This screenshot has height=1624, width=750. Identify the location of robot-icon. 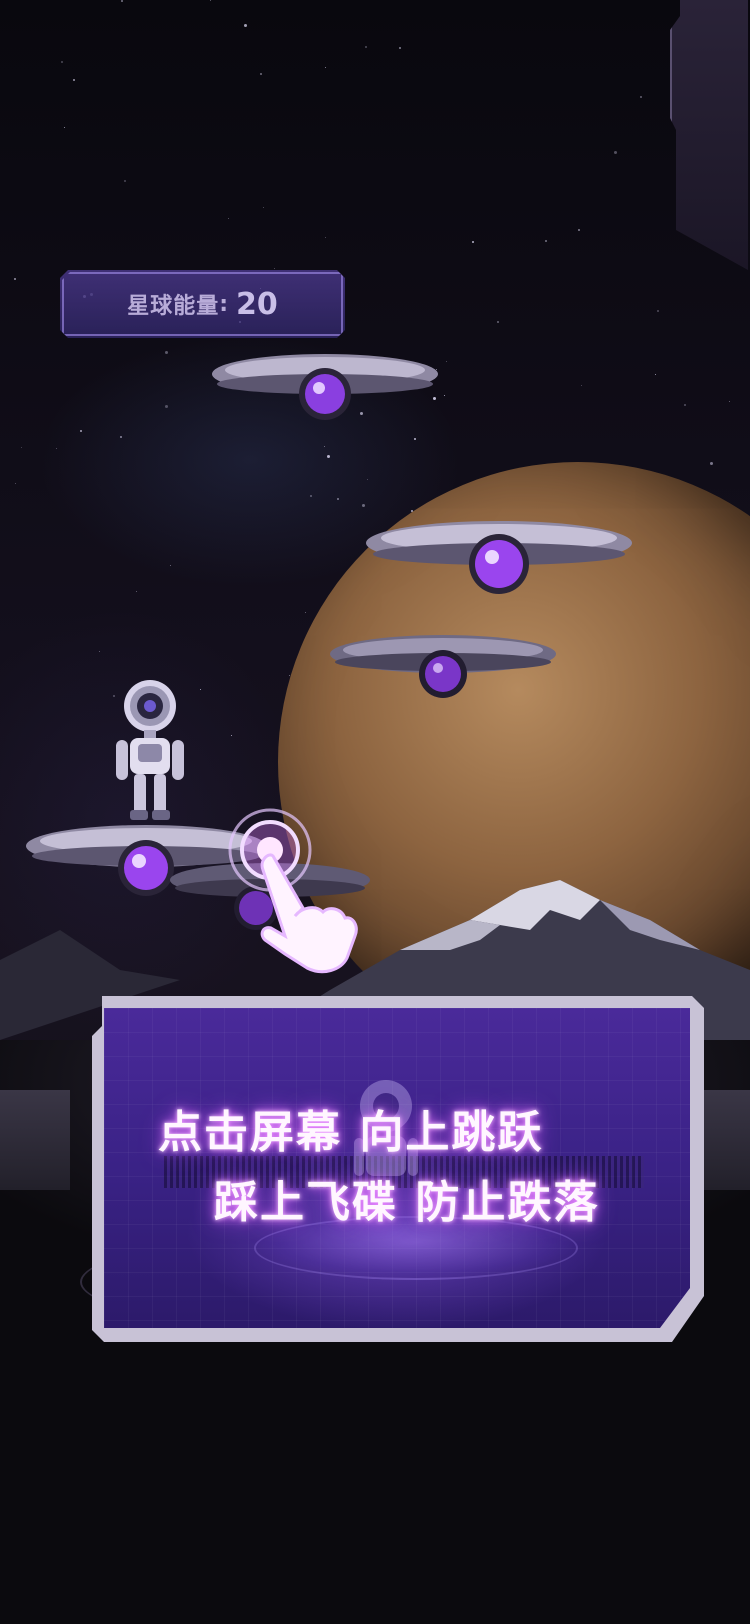
(150, 750).